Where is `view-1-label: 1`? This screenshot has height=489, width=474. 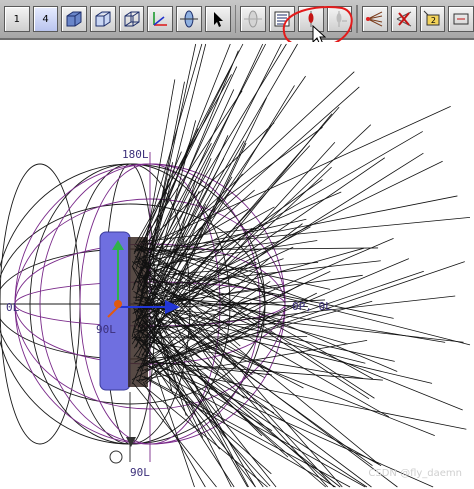
view-1-label: 1 is located at coordinates (17, 19).